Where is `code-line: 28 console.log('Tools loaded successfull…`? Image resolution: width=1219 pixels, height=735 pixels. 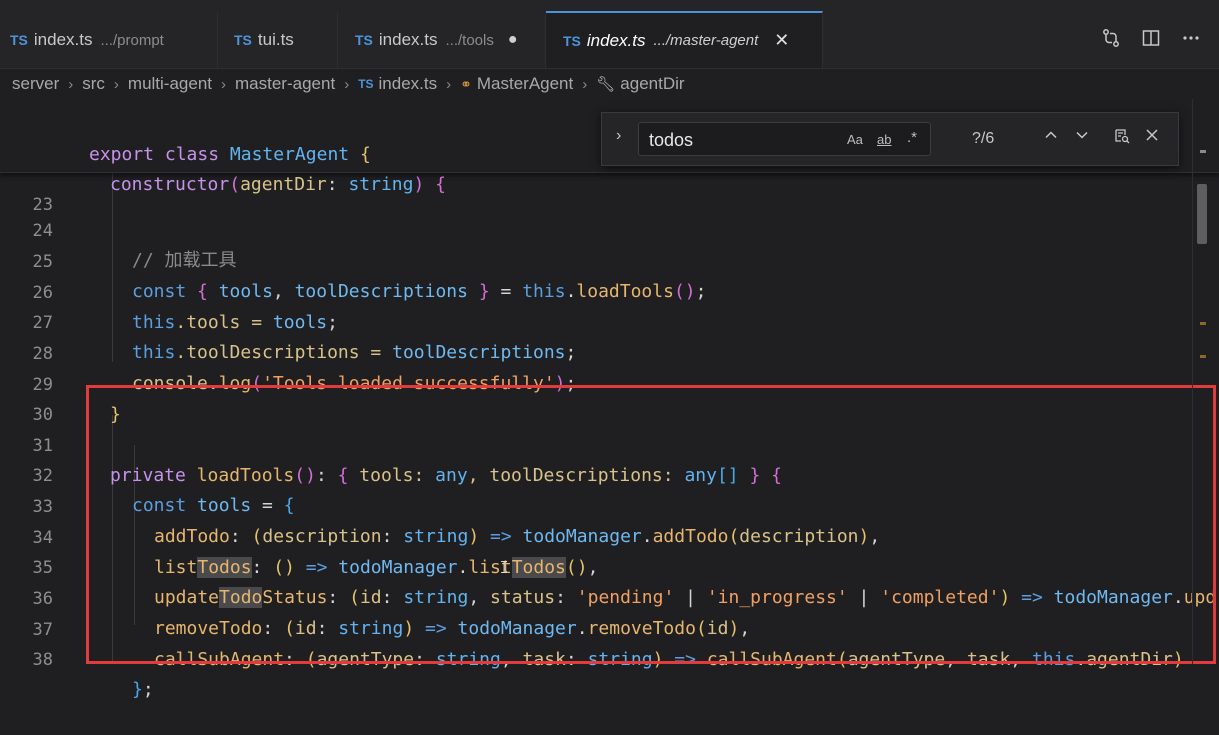
code-line: 28 console.log('Tools loaded successfull… is located at coordinates (288, 351).